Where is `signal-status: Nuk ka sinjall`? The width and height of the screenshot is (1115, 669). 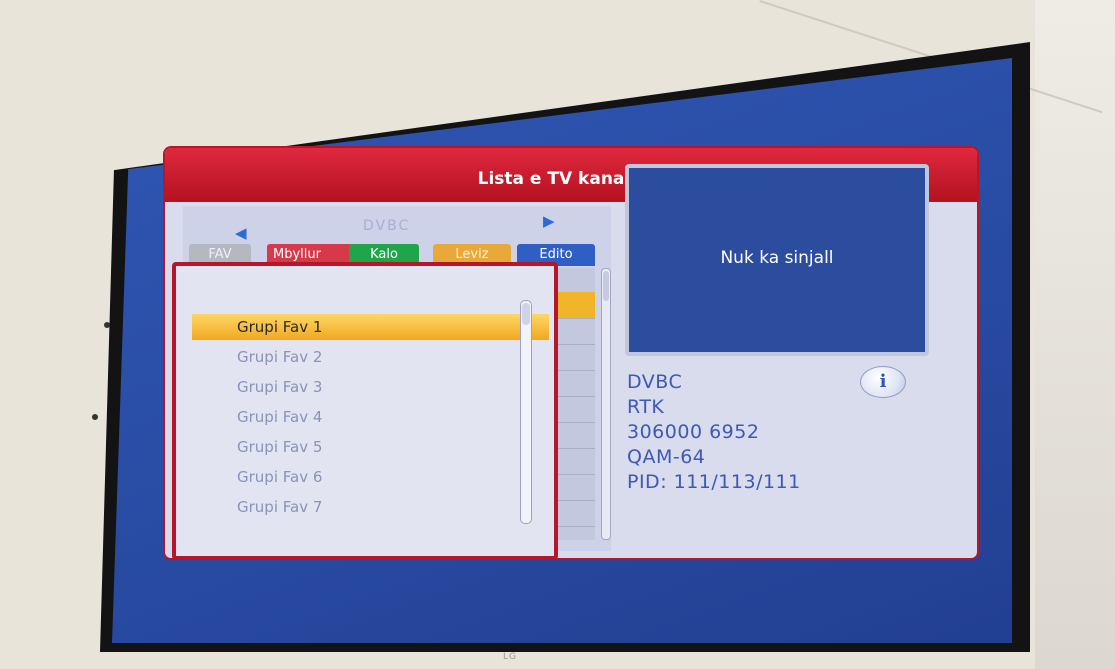
signal-status: Nuk ka sinjall is located at coordinates (777, 258).